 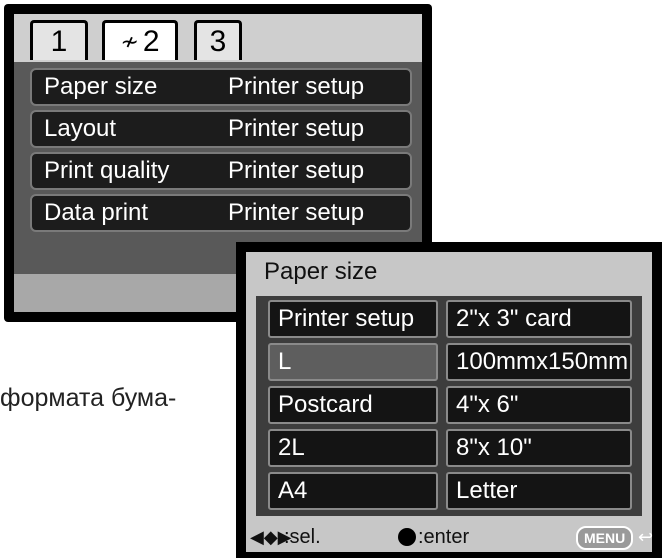 I want to click on enter-button-icon, so click(x=407, y=537).